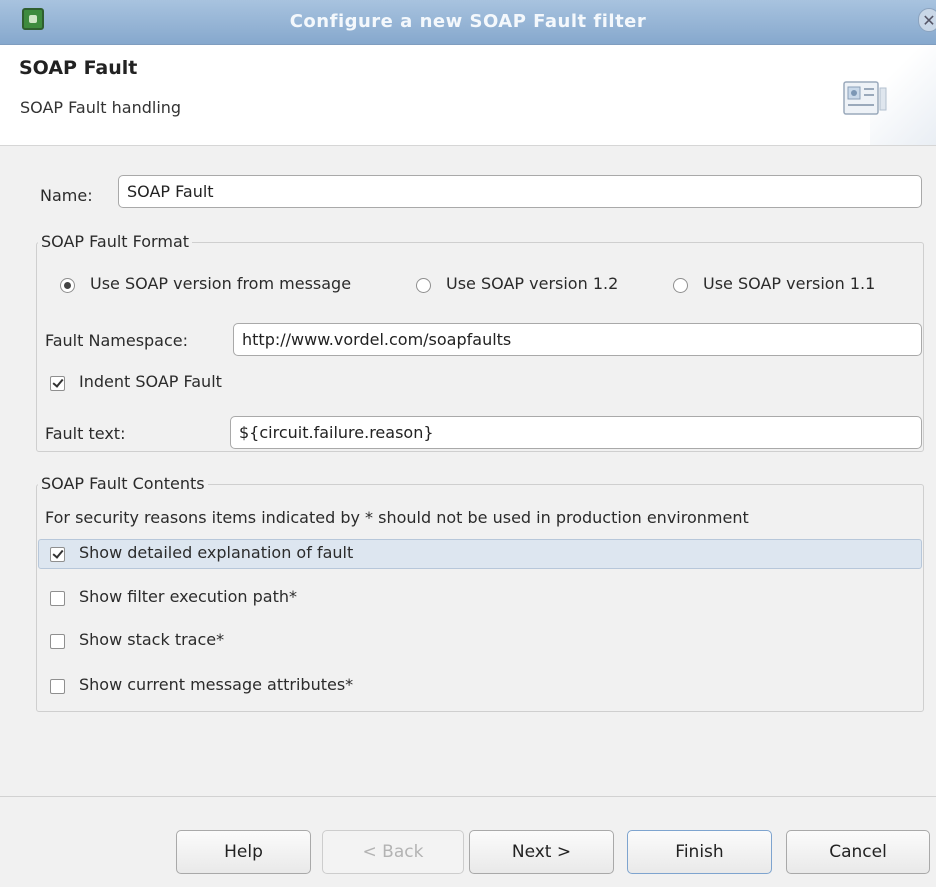 This screenshot has height=887, width=936. What do you see at coordinates (858, 852) in the screenshot?
I see `cancel-button: Cancel` at bounding box center [858, 852].